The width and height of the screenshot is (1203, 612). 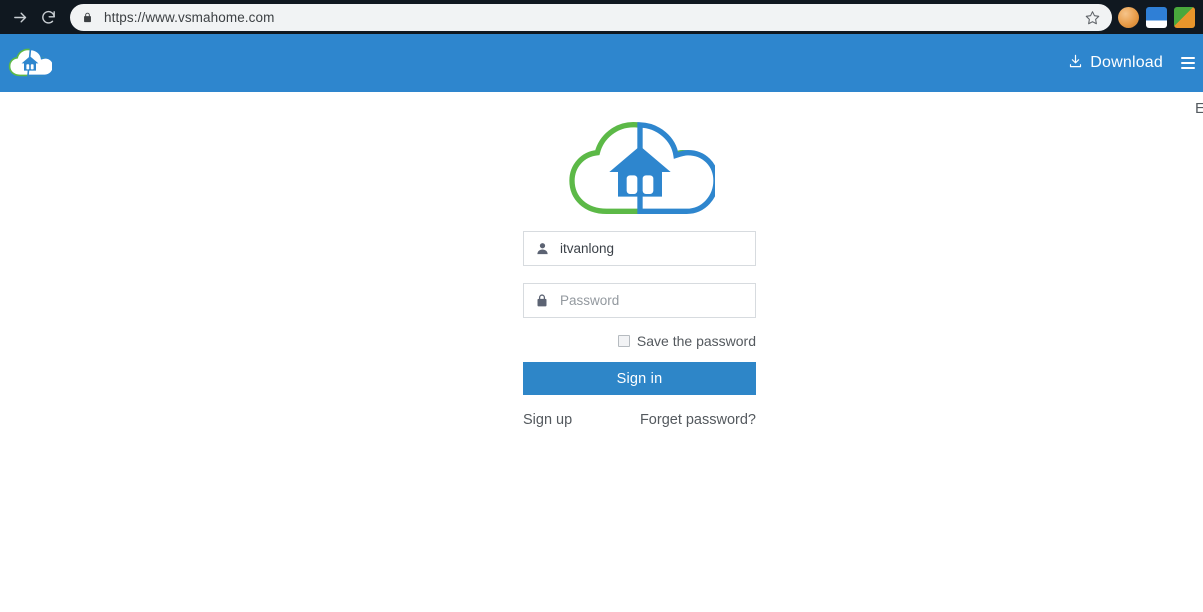 I want to click on download-button: Download, so click(x=1115, y=63).